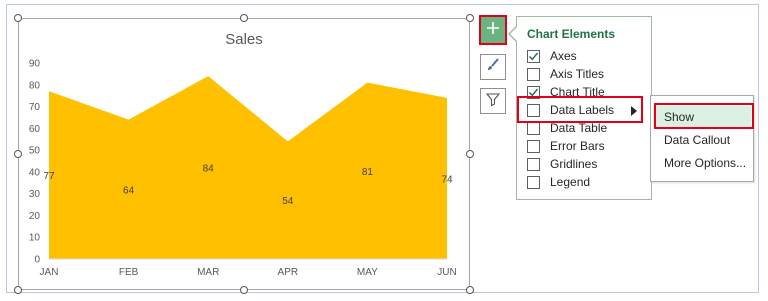 This screenshot has height=301, width=768. What do you see at coordinates (244, 290) in the screenshot?
I see `resize-handle-bottom` at bounding box center [244, 290].